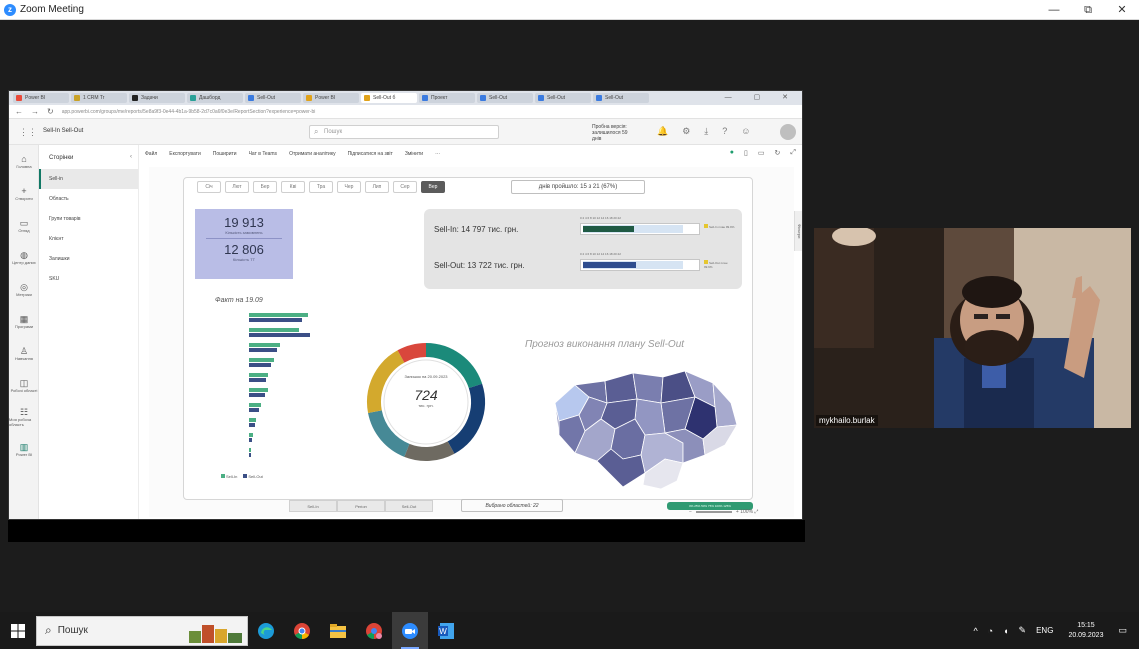  What do you see at coordinates (662, 131) in the screenshot?
I see `notification-icon: 🔔` at bounding box center [662, 131].